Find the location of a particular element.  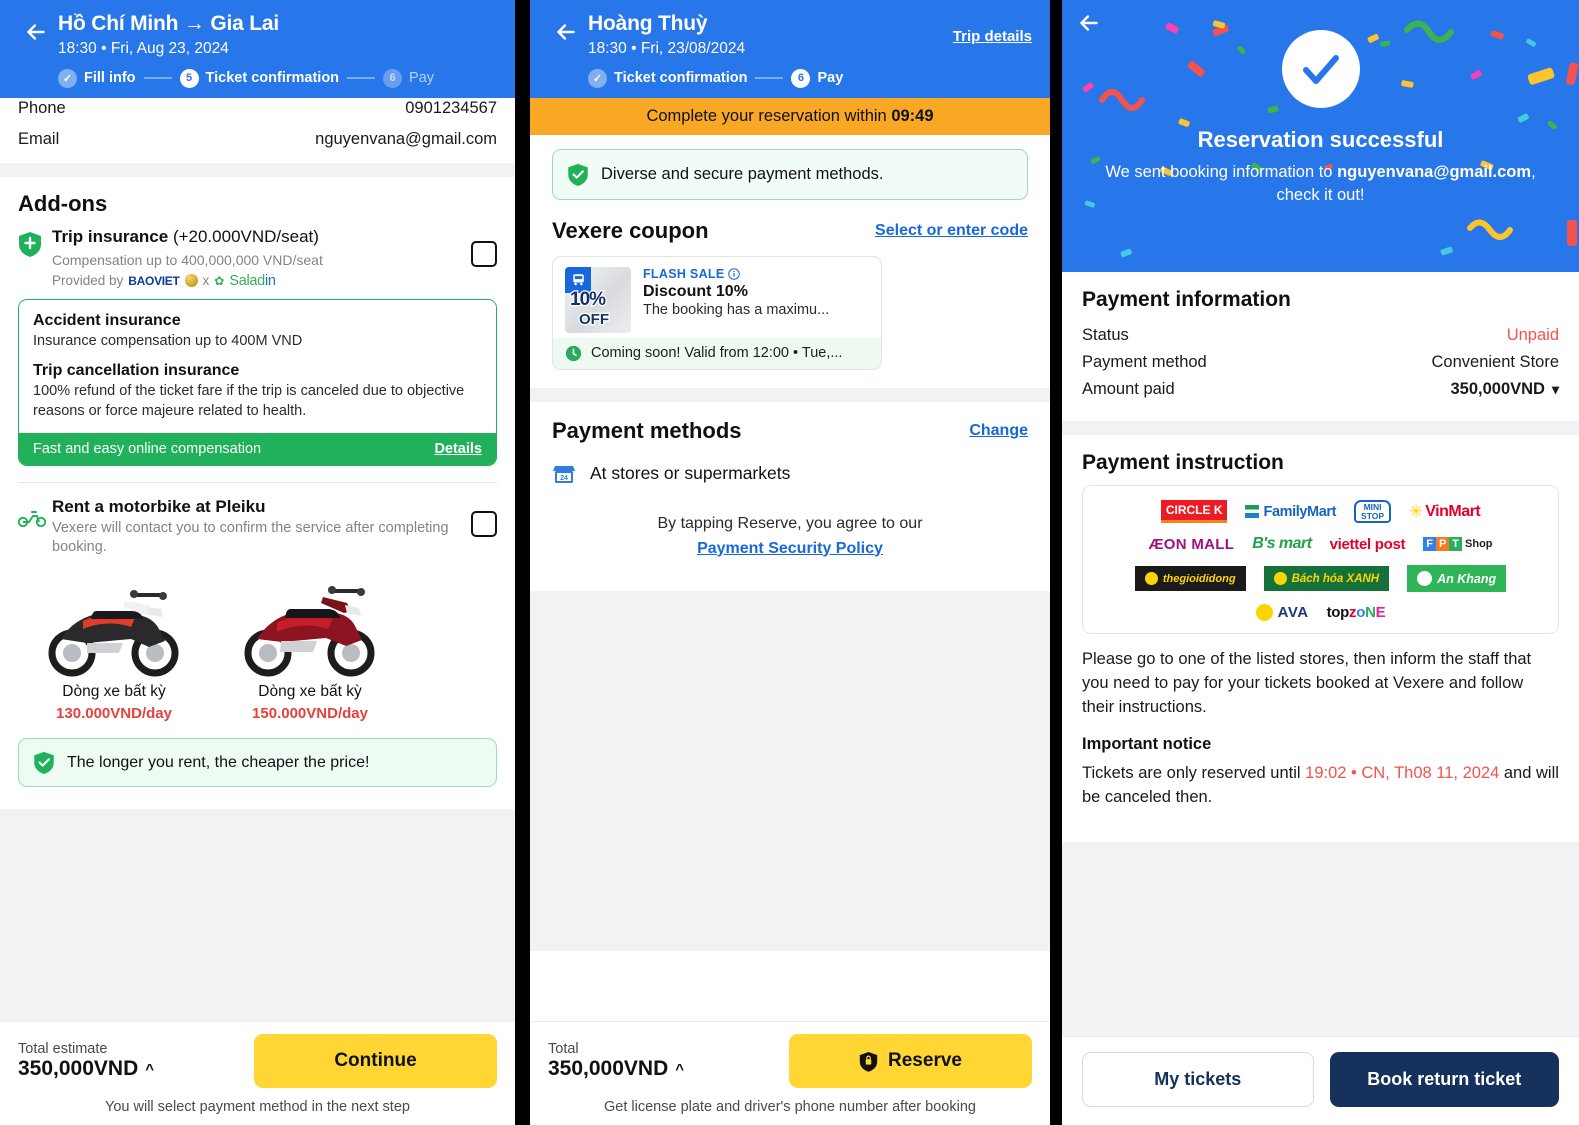

logo-row-2: ÆON MALL B's mart viettel post F P T Shop is located at coordinates (1320, 544).